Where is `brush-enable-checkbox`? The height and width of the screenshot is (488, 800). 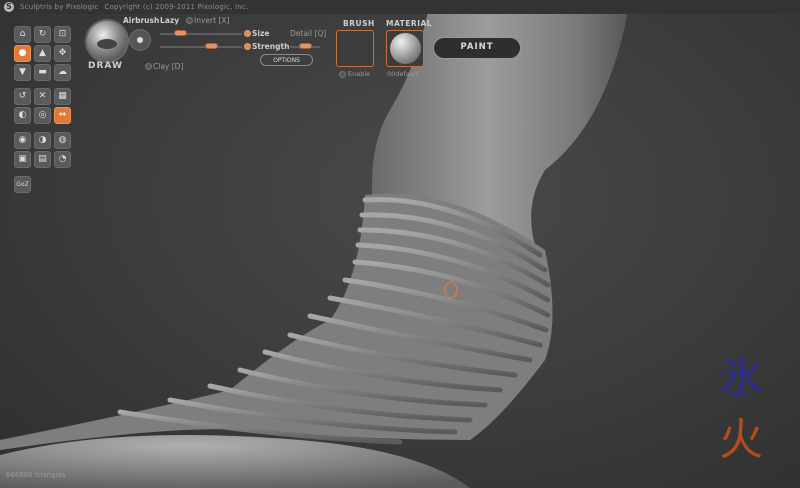 brush-enable-checkbox is located at coordinates (342, 74).